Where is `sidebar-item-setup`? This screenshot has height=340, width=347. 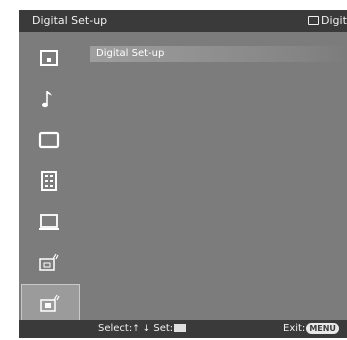
sidebar-item-setup is located at coordinates (50, 222).